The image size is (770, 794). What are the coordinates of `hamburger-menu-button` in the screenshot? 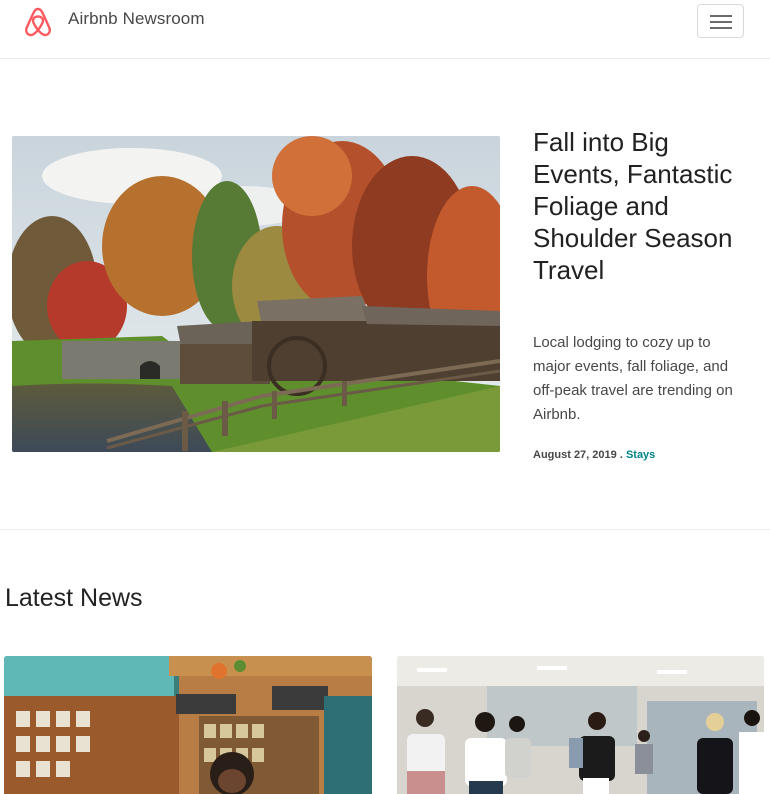 It's located at (720, 21).